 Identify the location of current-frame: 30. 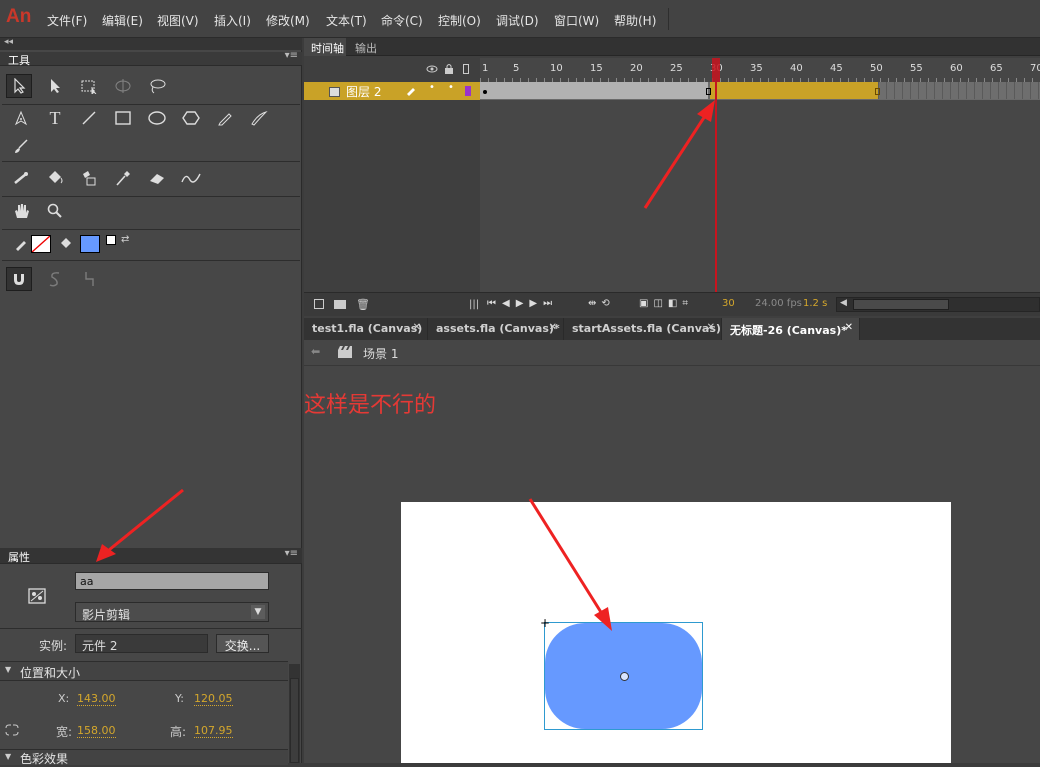
(728, 303).